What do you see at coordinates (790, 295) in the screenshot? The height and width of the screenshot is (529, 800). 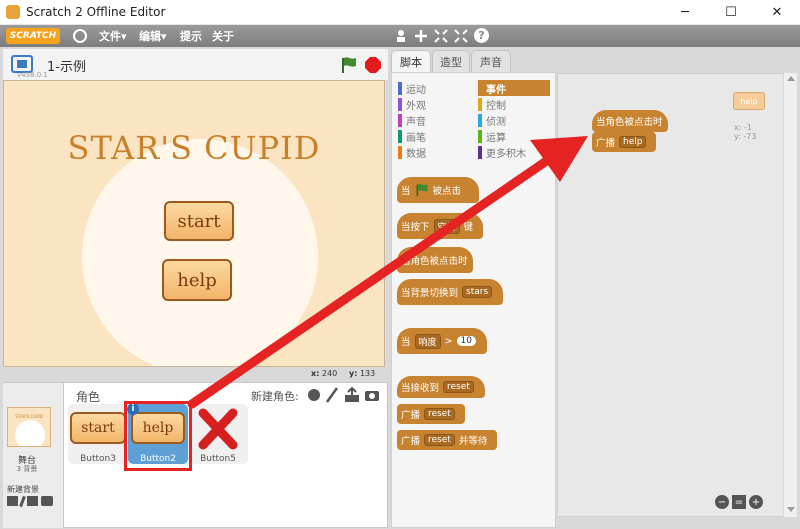 I see `scrollbar-vertical` at bounding box center [790, 295].